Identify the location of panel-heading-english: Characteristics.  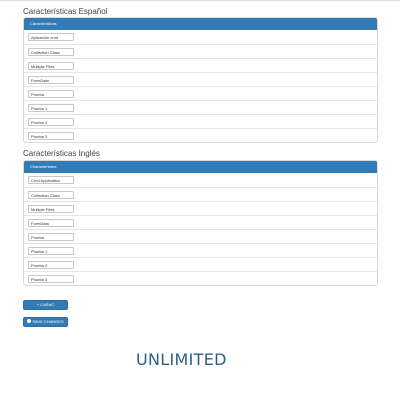
(200, 167).